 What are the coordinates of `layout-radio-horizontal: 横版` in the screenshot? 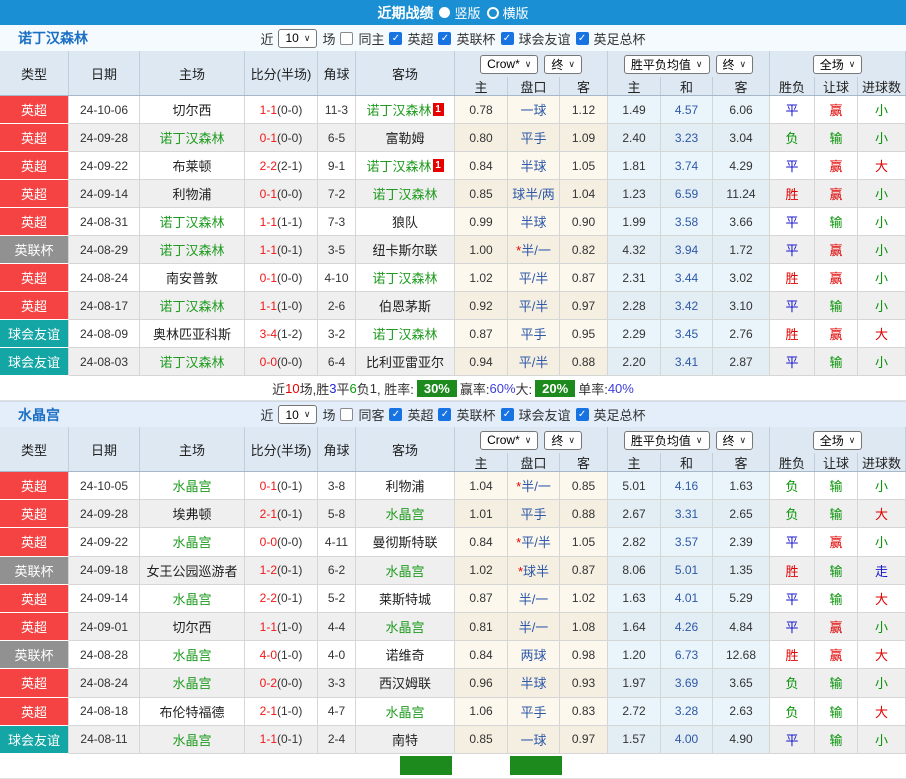 It's located at (507, 12).